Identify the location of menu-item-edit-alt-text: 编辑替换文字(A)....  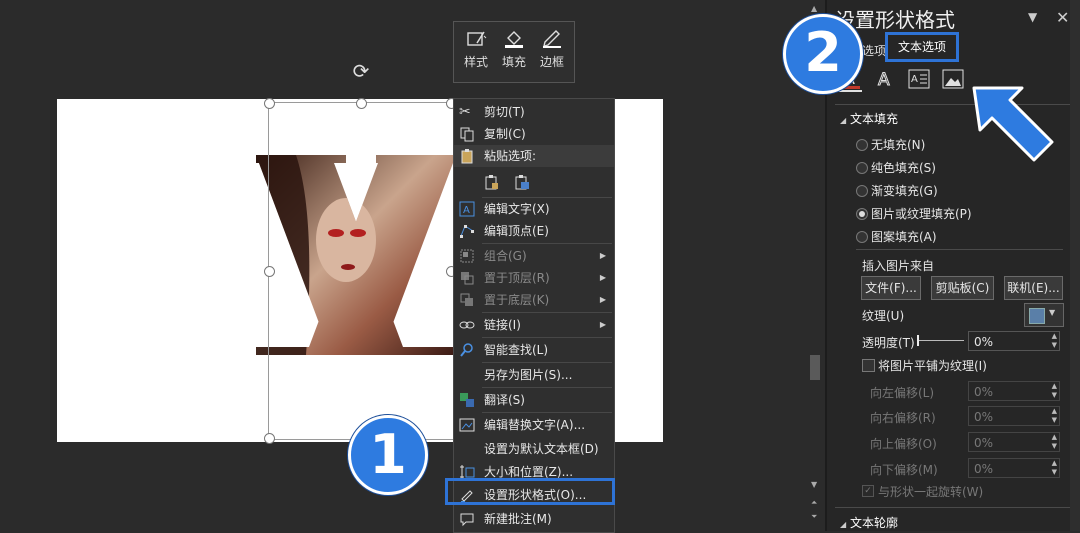
(534, 425).